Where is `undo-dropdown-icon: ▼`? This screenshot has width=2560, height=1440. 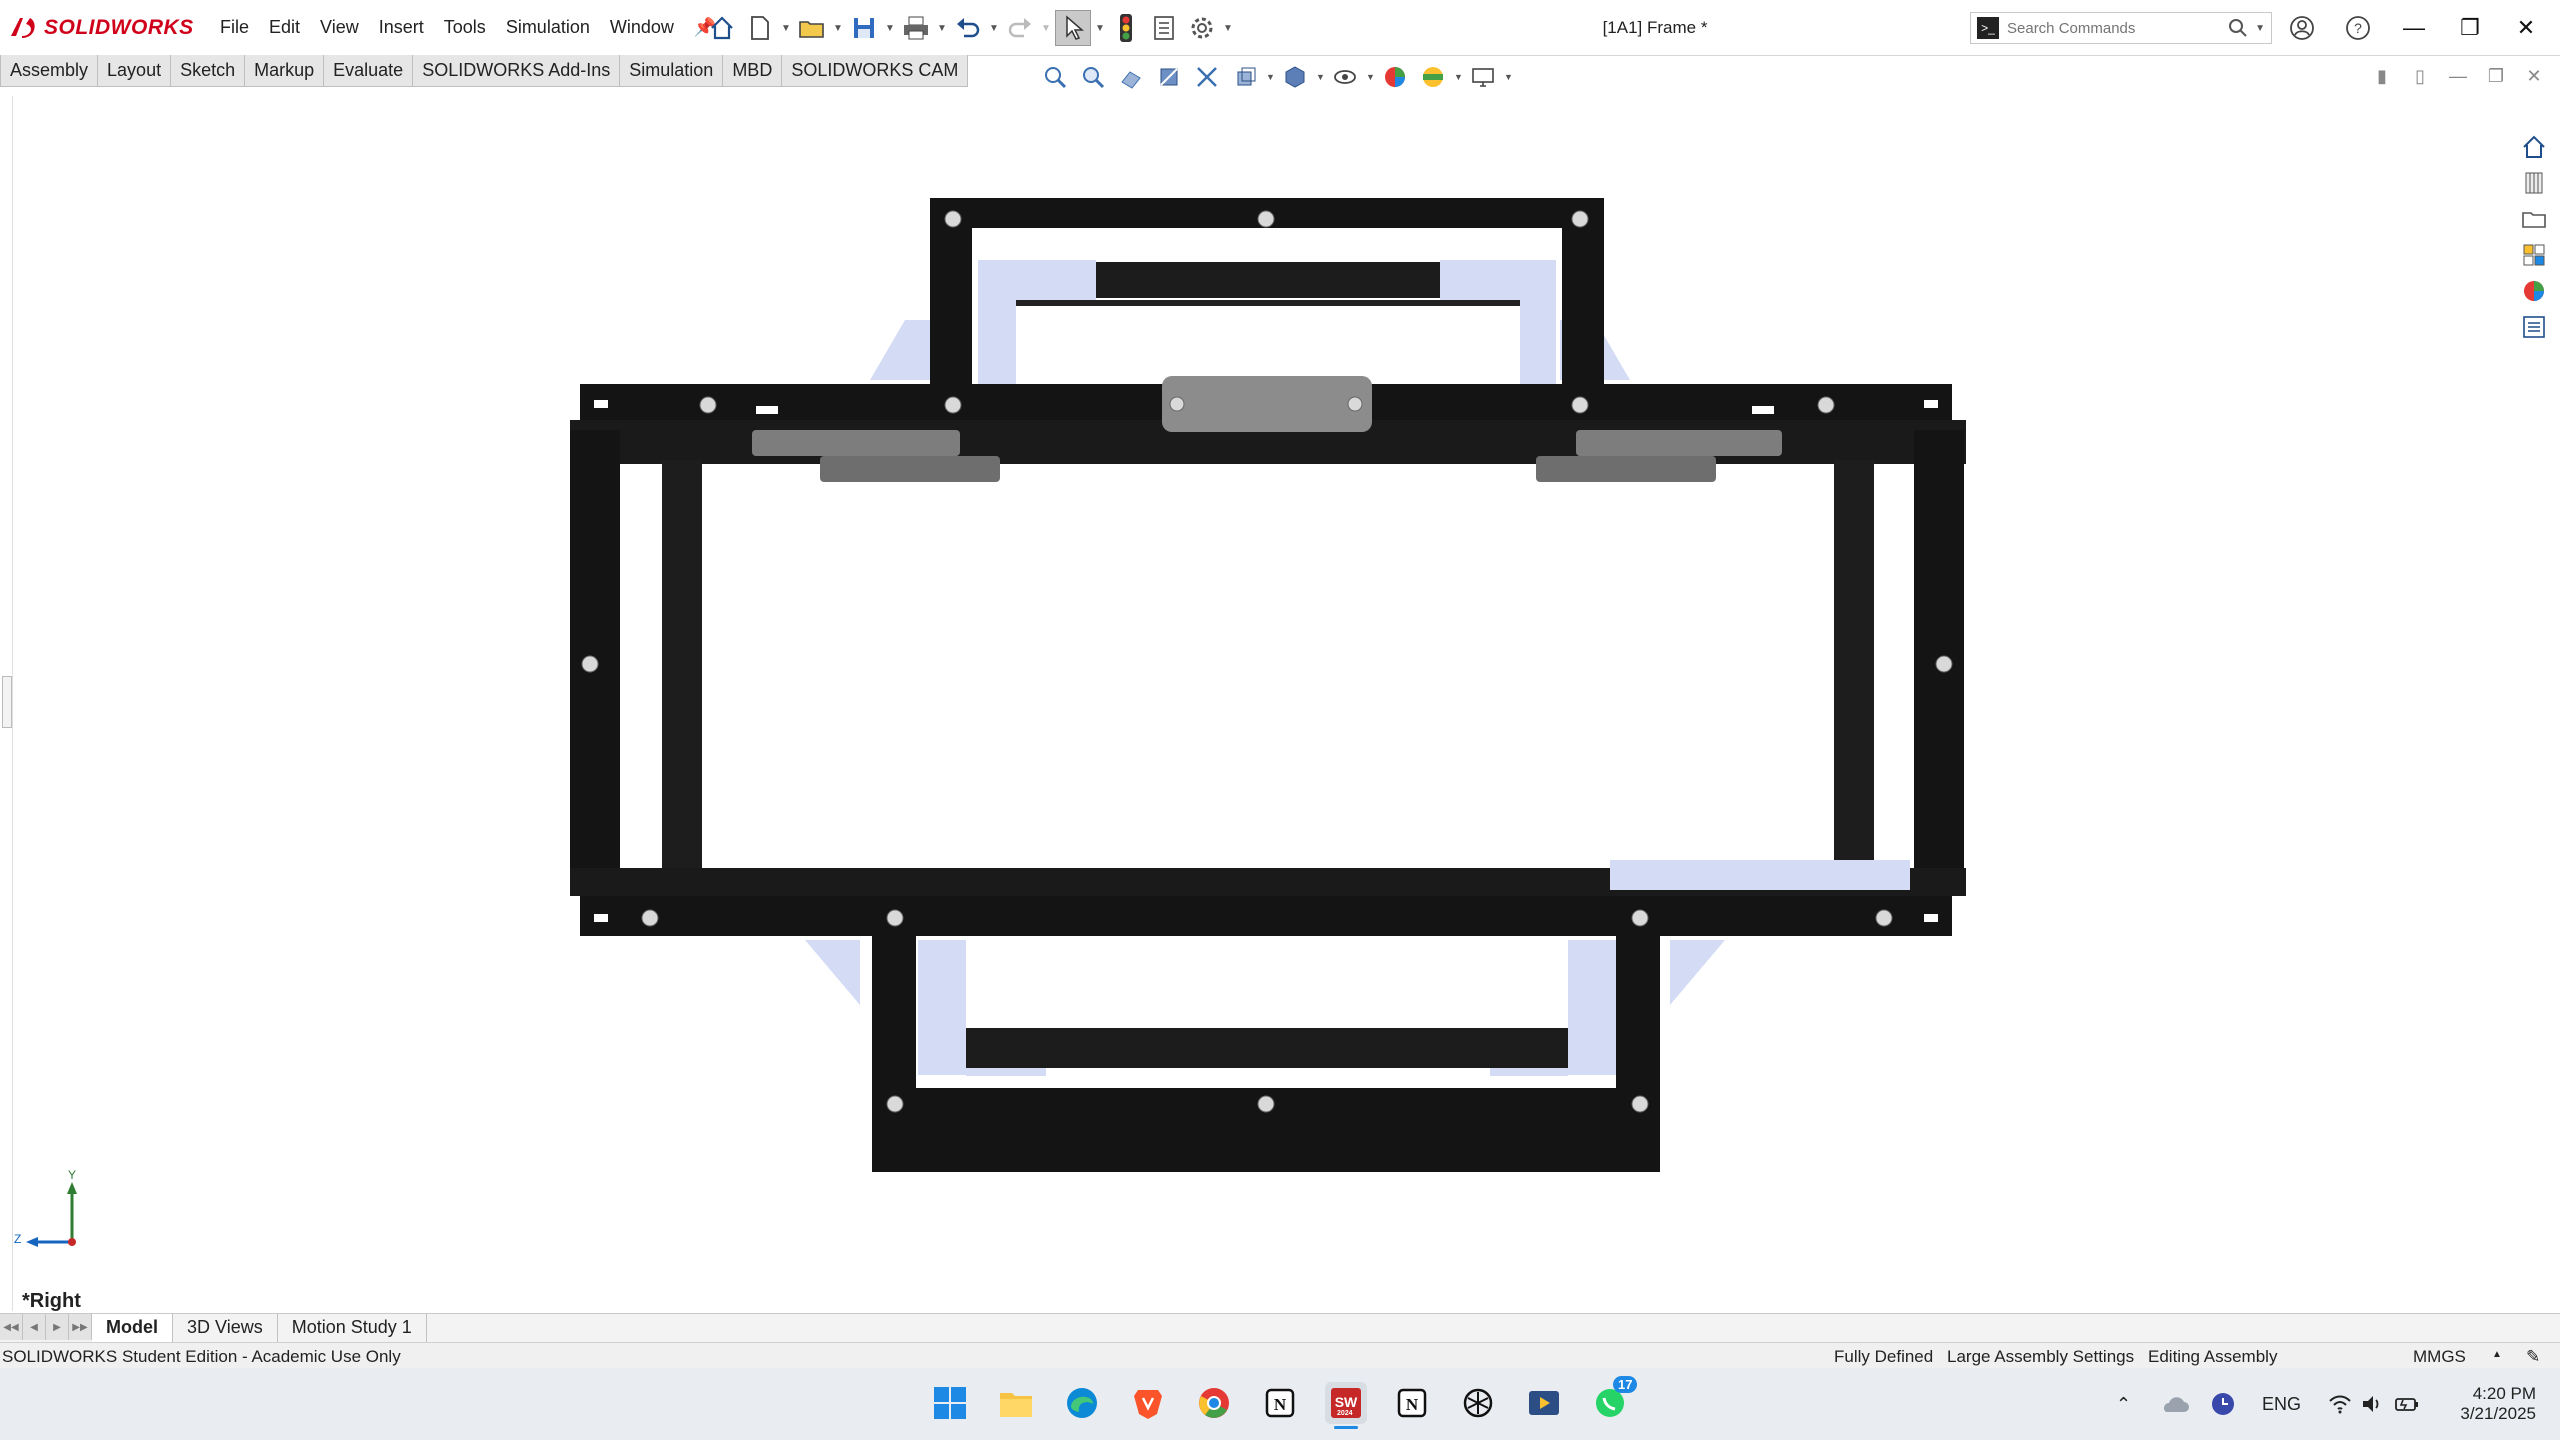
undo-dropdown-icon: ▼ is located at coordinates (994, 28).